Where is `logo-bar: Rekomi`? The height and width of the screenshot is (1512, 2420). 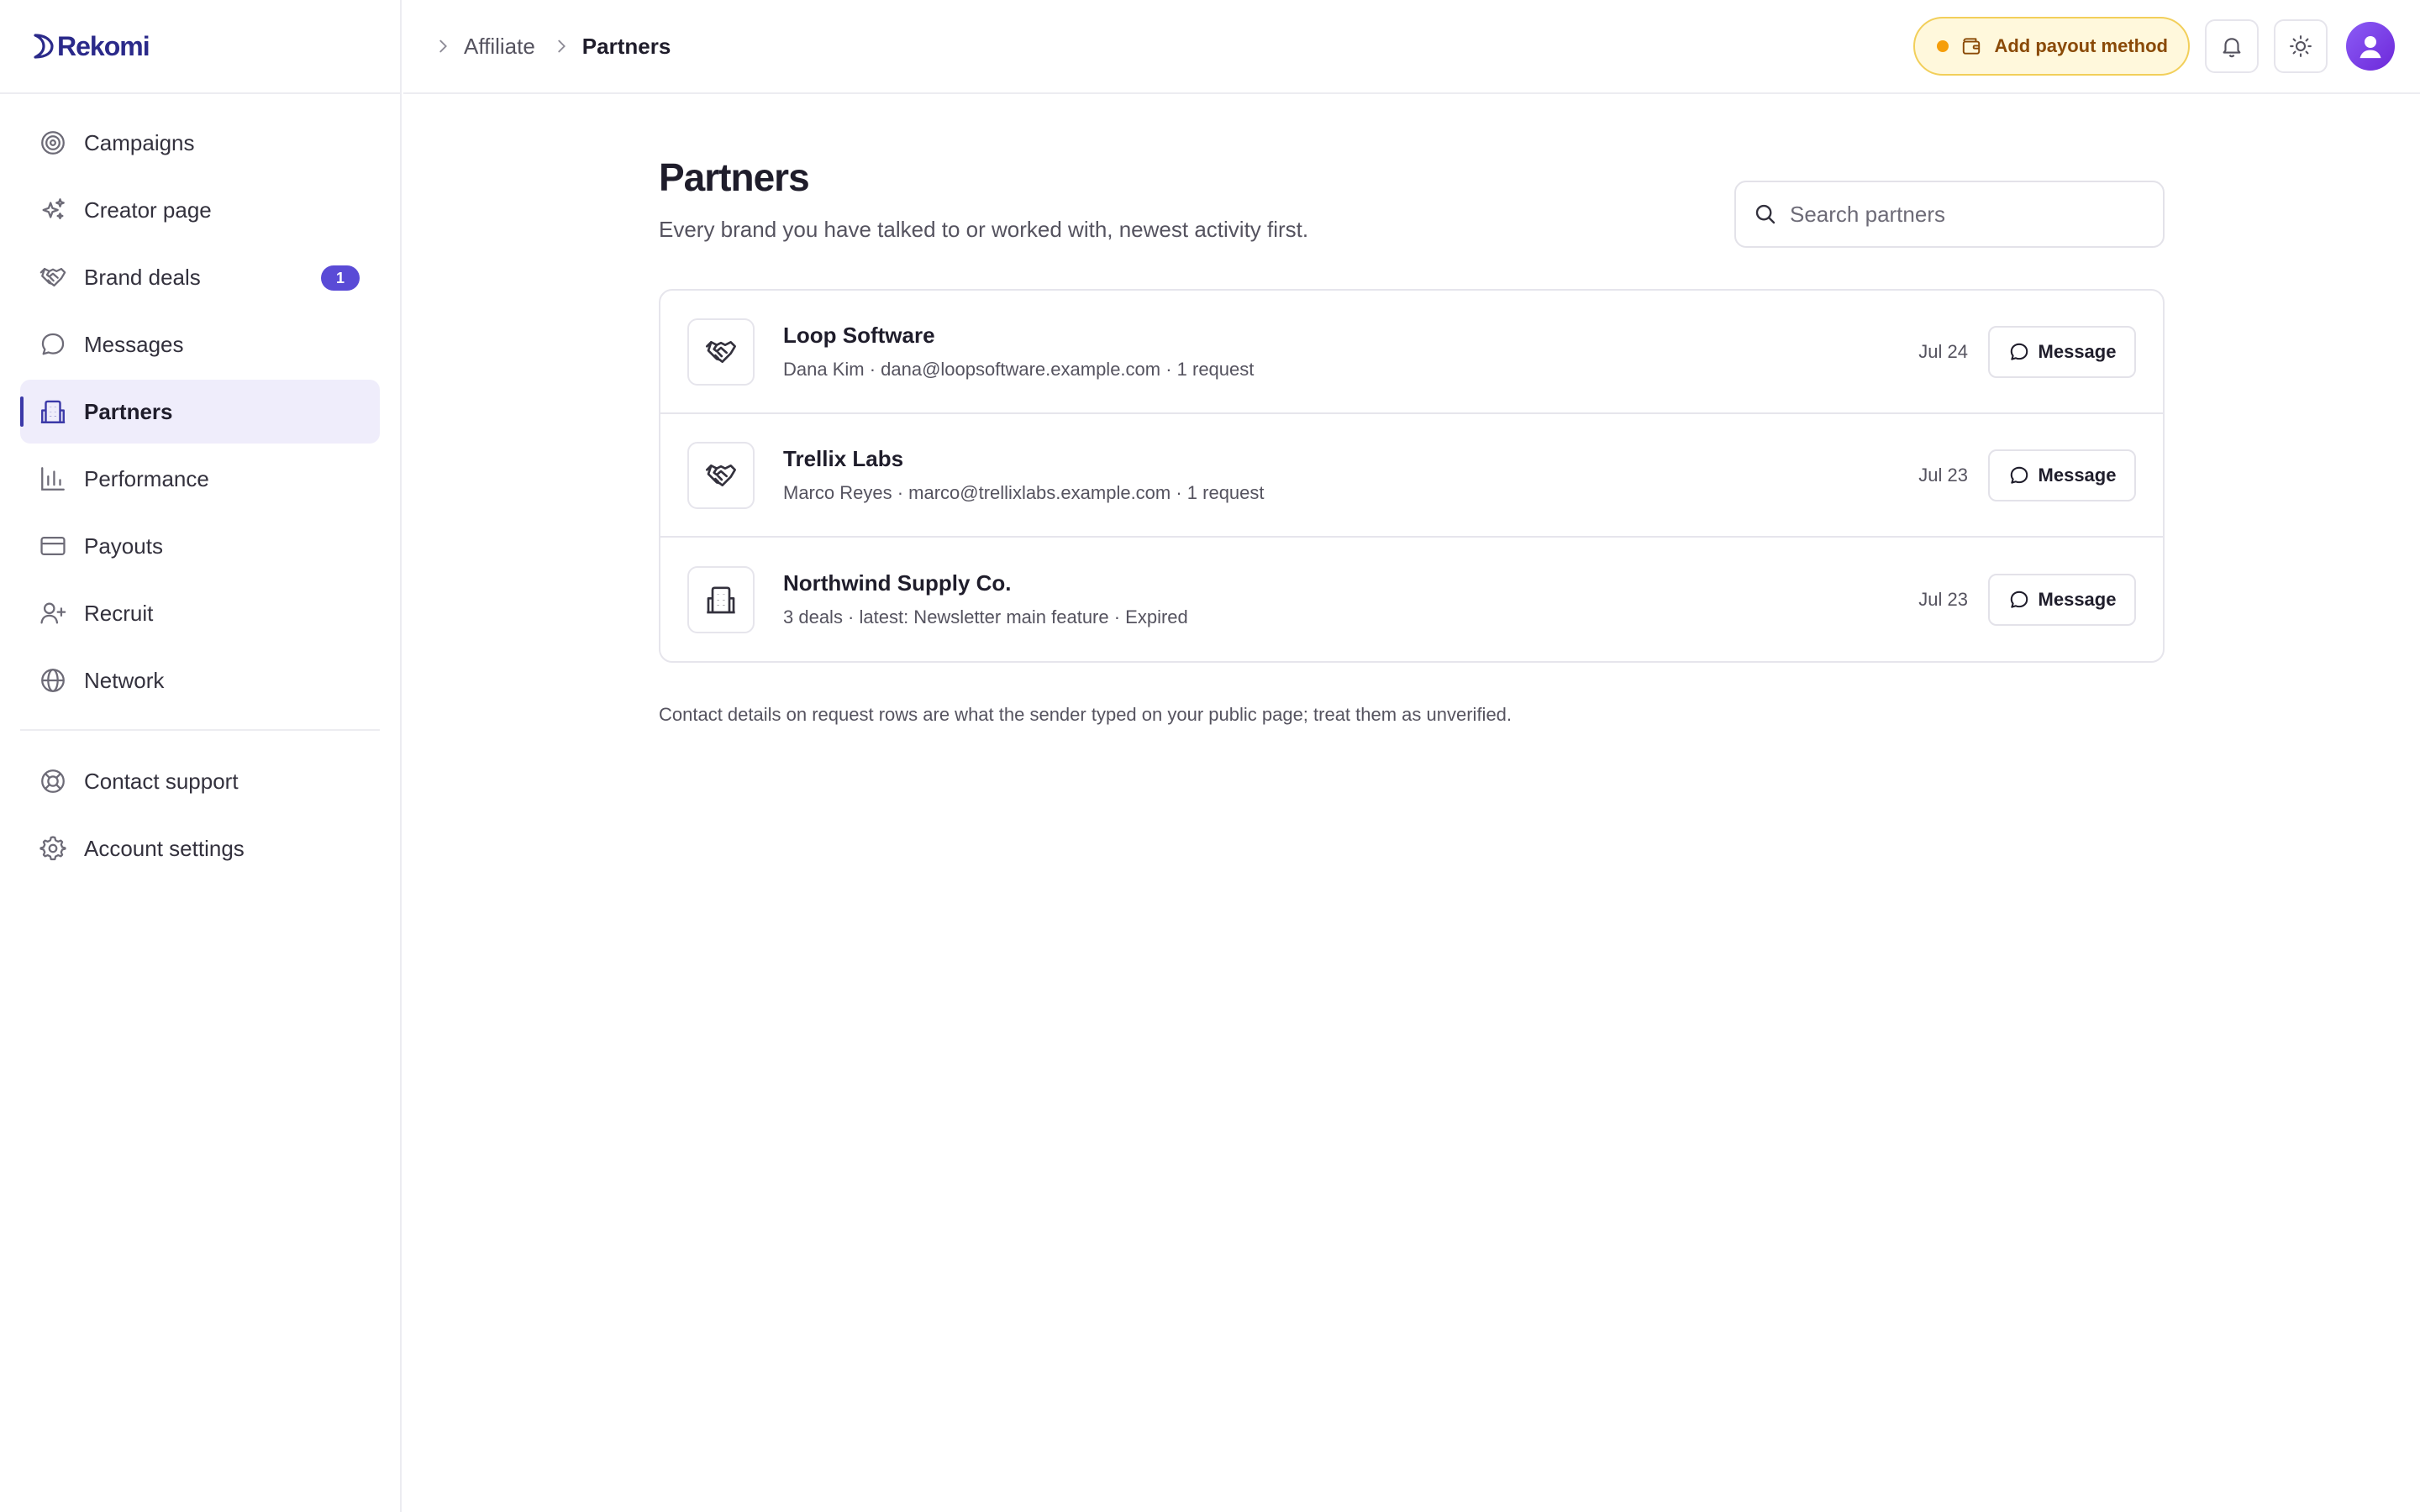 logo-bar: Rekomi is located at coordinates (200, 47).